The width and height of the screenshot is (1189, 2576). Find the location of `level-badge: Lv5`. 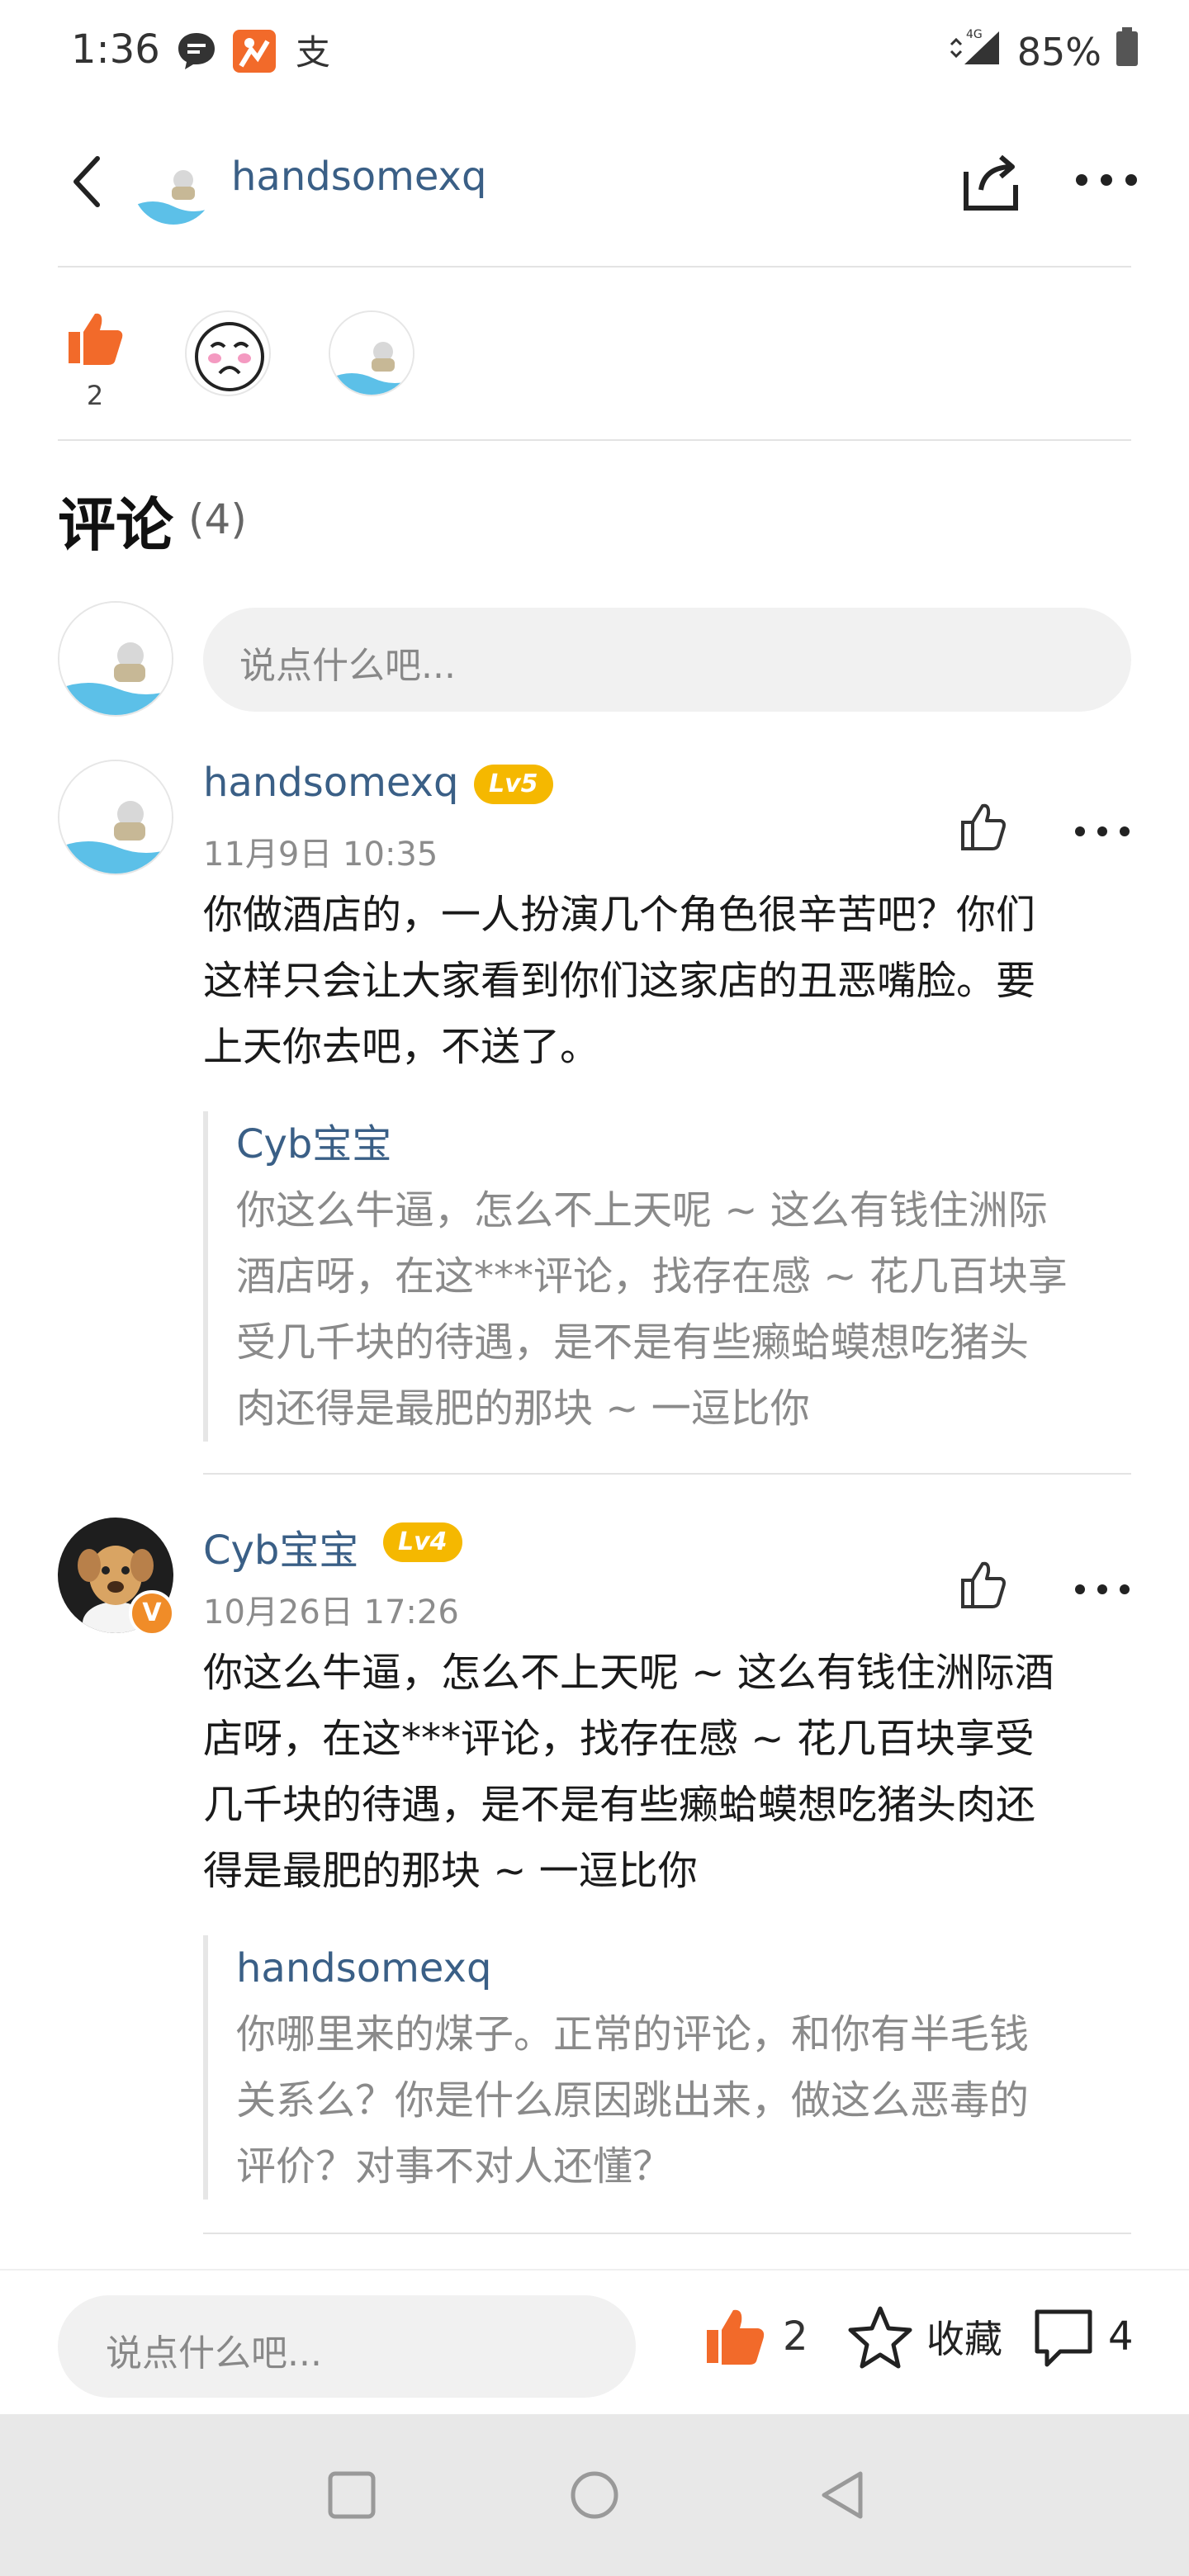

level-badge: Lv5 is located at coordinates (513, 784).